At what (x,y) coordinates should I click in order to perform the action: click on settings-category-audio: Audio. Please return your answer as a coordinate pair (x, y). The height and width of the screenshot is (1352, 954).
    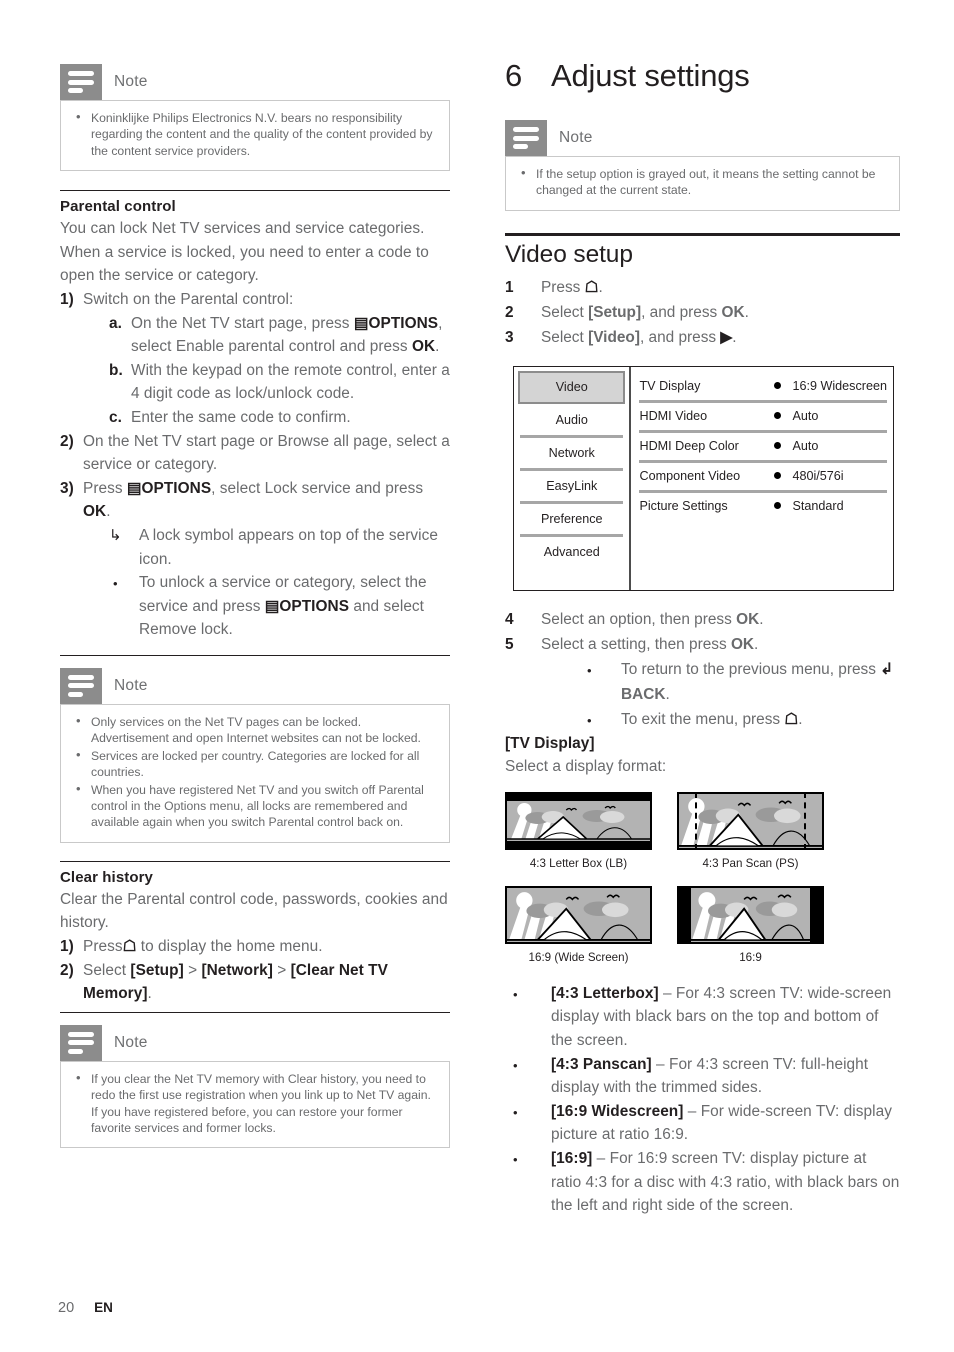
    Looking at the image, I should click on (571, 420).